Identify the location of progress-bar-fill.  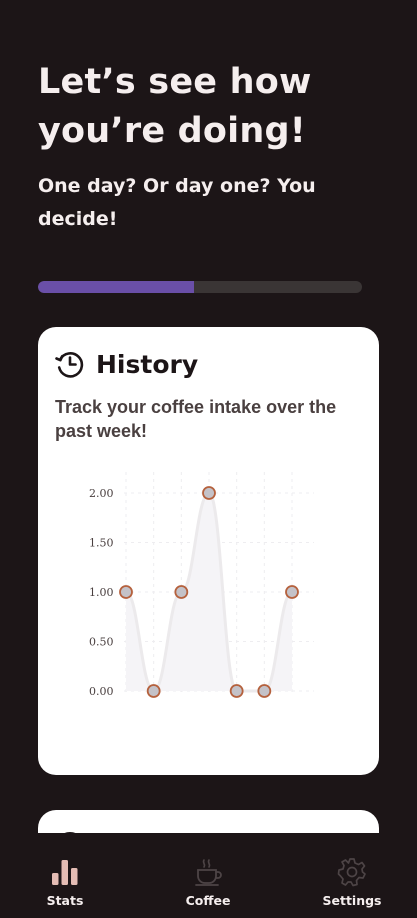
(116, 287).